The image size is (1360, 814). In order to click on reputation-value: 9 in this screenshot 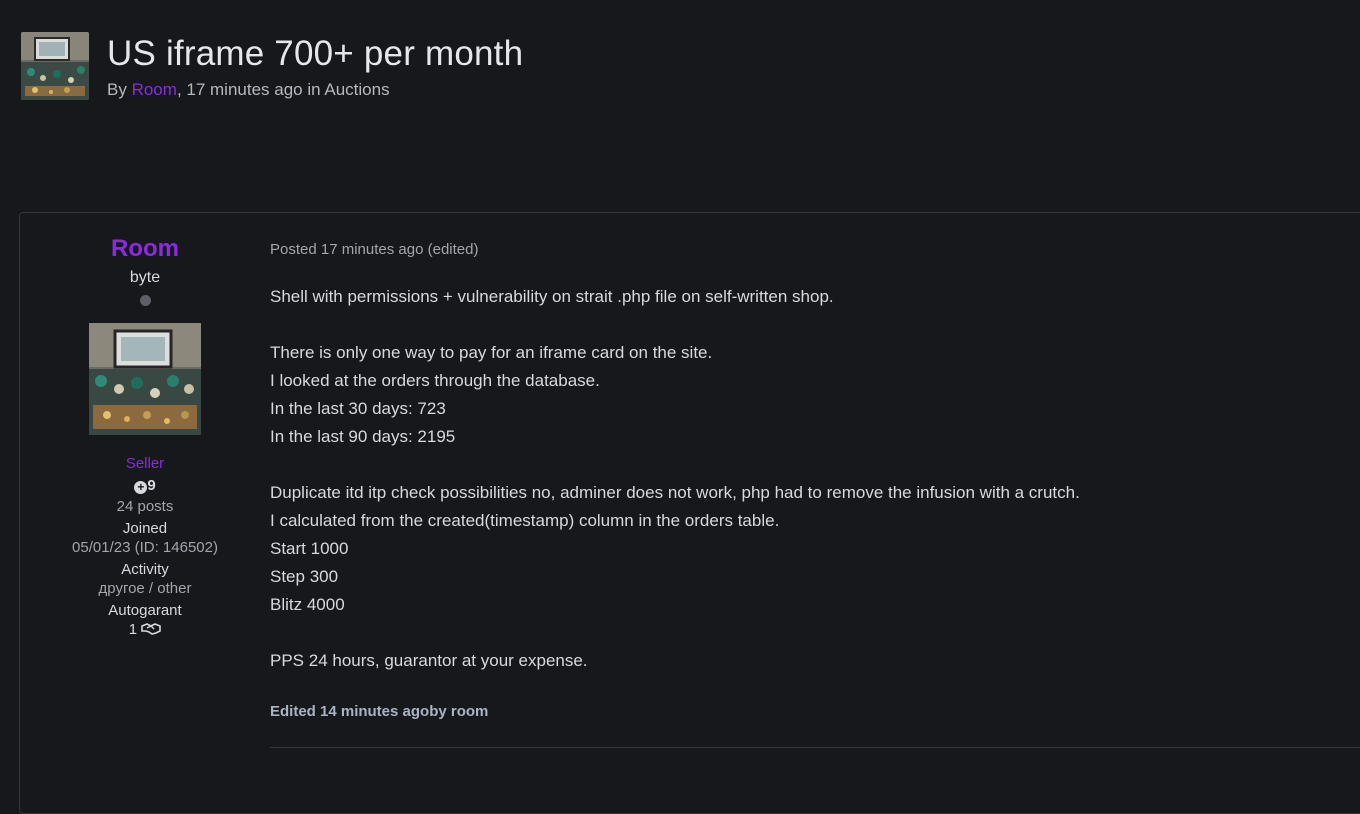, I will do `click(151, 485)`.